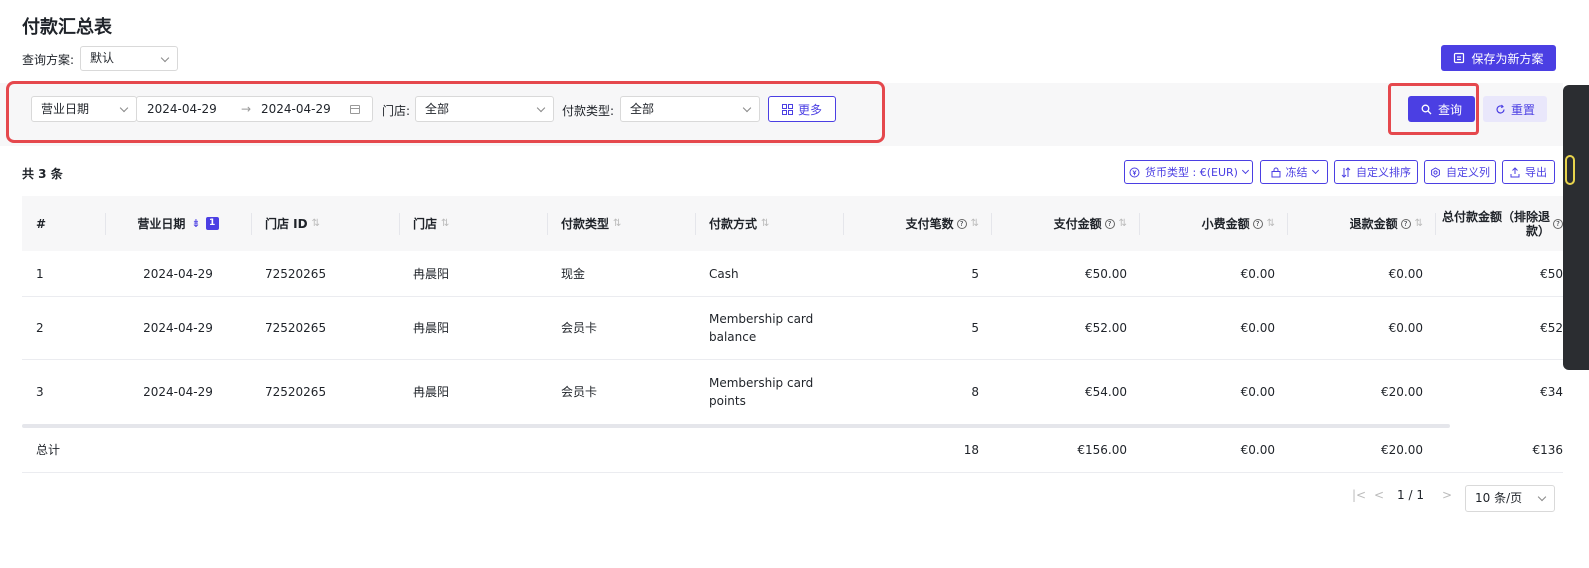  Describe the element at coordinates (1499, 498) in the screenshot. I see `page-size-value: 10 条/页` at that location.